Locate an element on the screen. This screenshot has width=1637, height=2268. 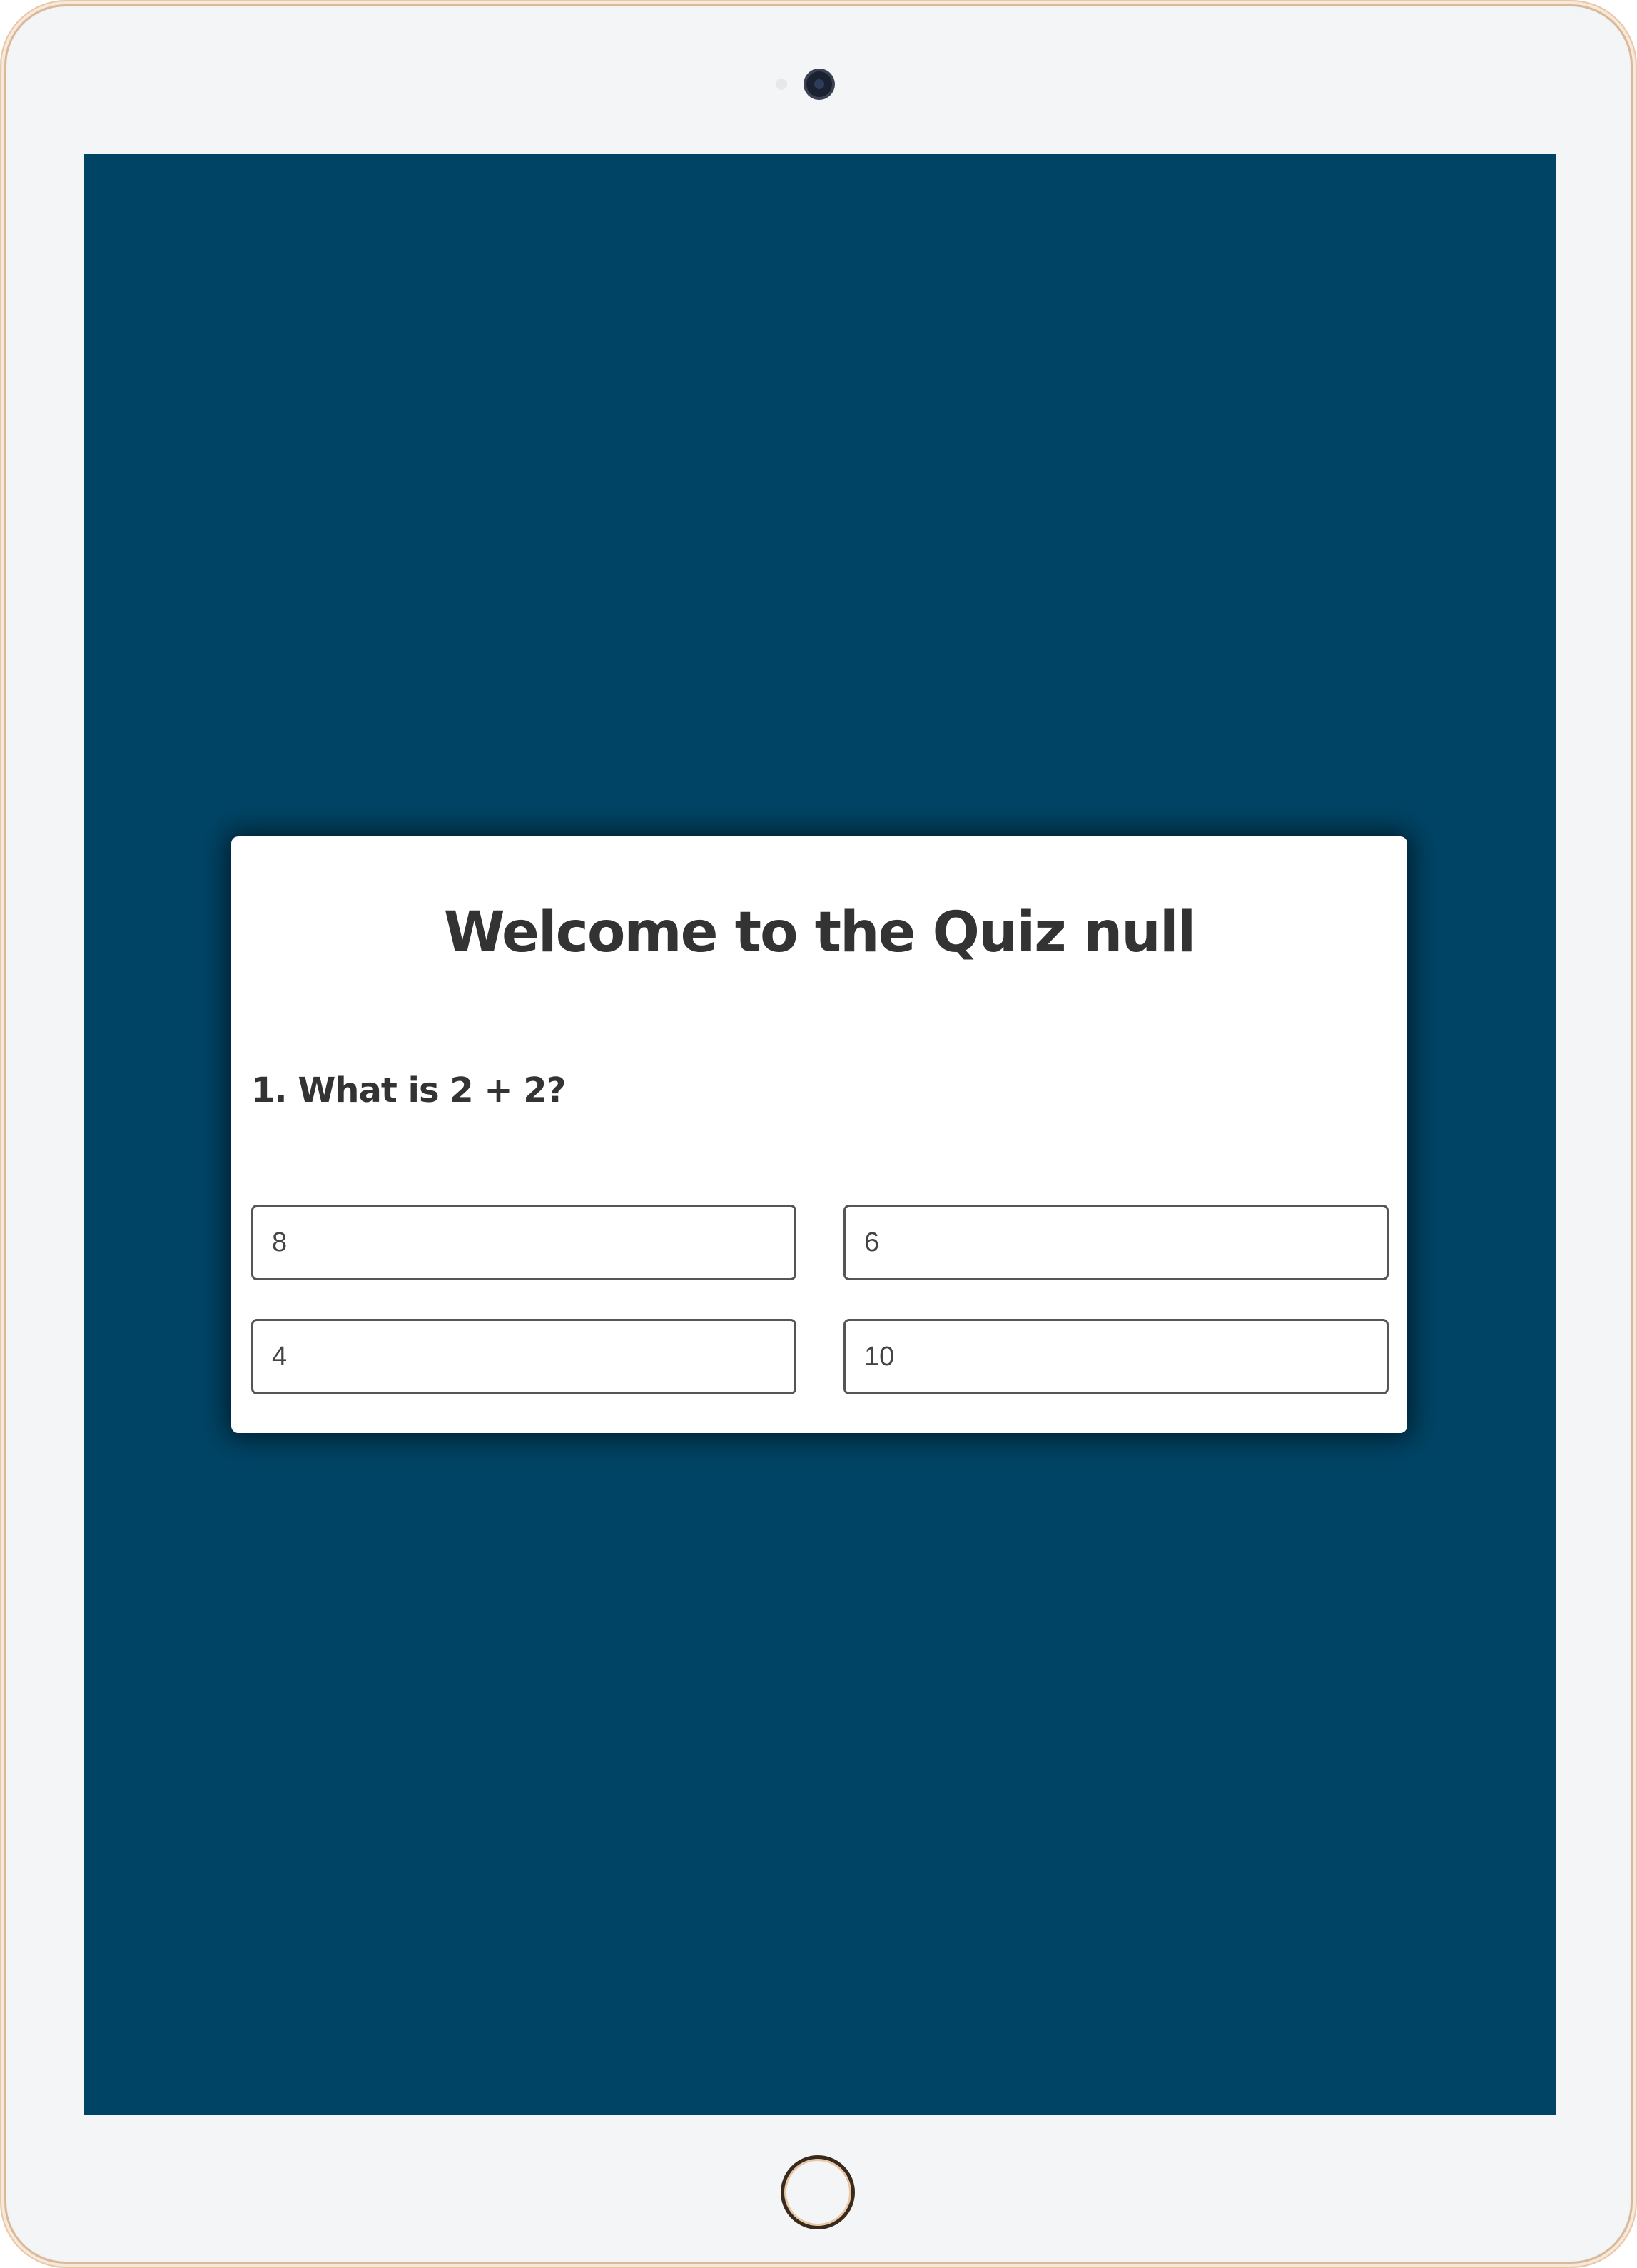
answer-option-1: 8 is located at coordinates (524, 1242).